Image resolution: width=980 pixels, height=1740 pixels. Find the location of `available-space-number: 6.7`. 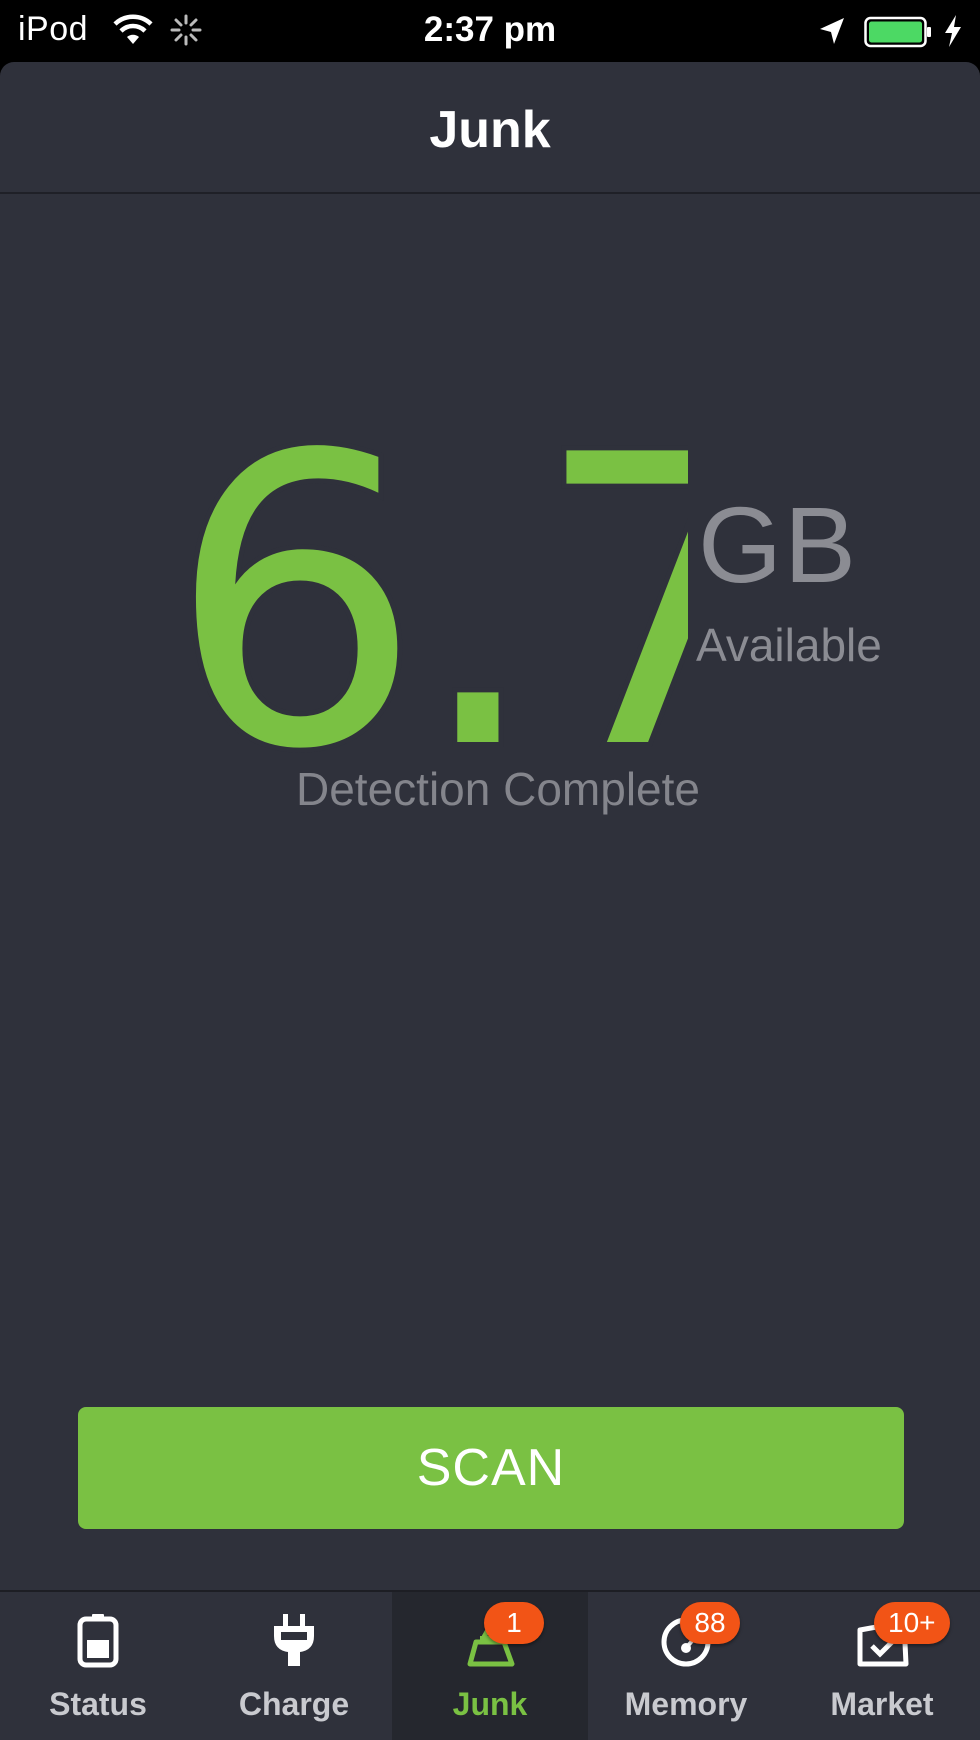

available-space-number: 6.7 is located at coordinates (428, 577).